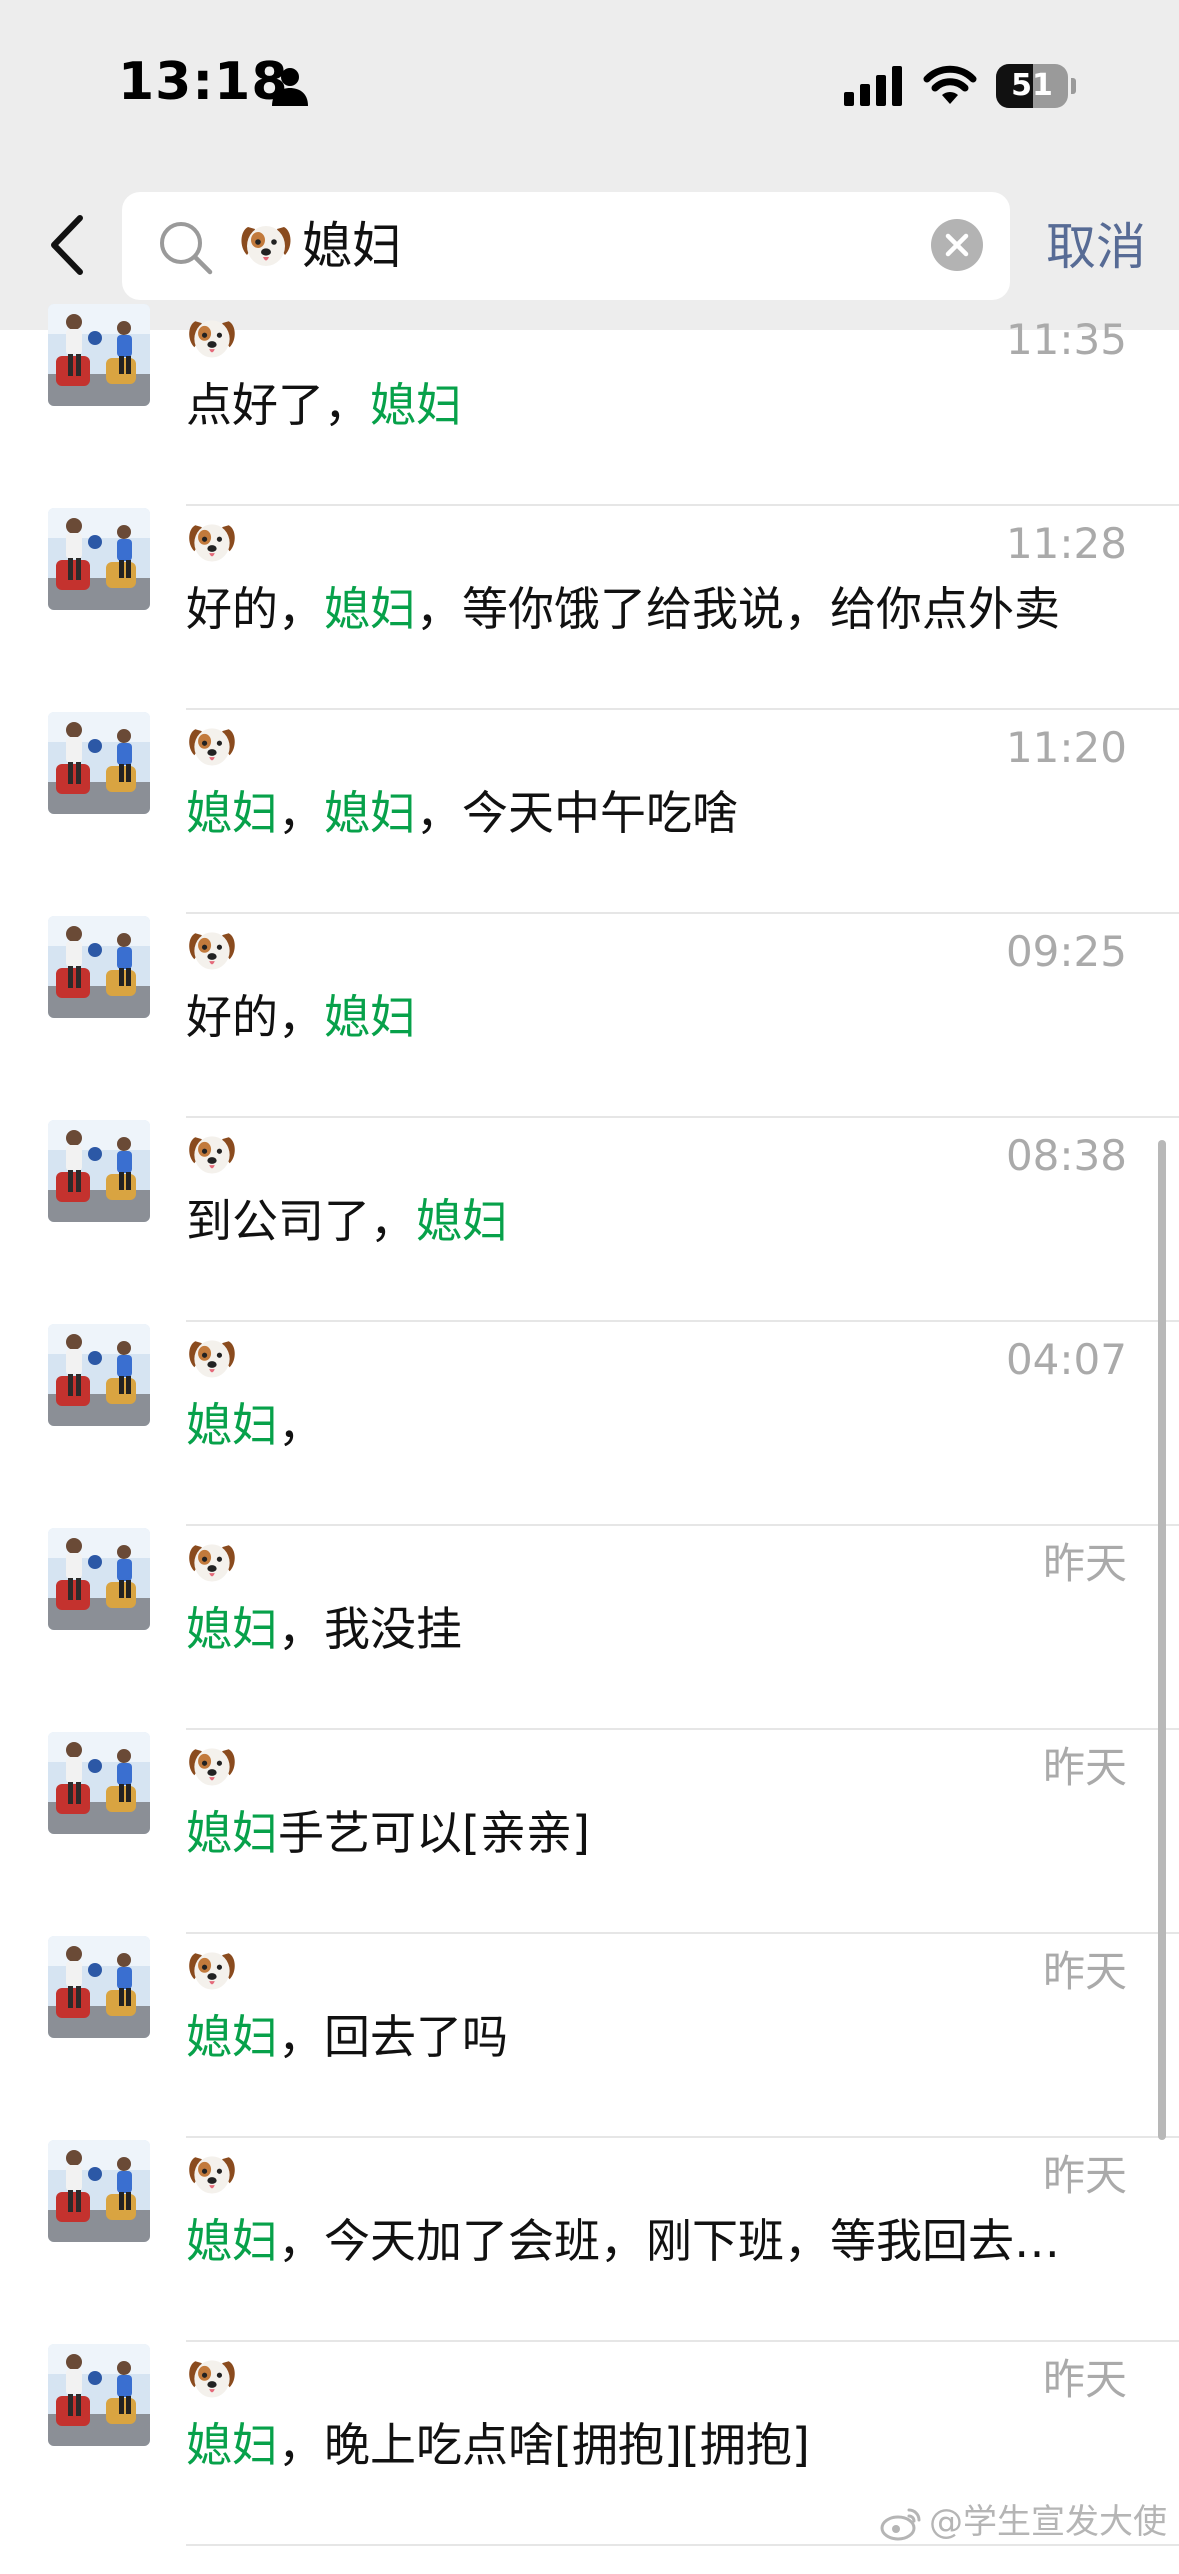  What do you see at coordinates (278, 405) in the screenshot?
I see `message-text: 点好了，` at bounding box center [278, 405].